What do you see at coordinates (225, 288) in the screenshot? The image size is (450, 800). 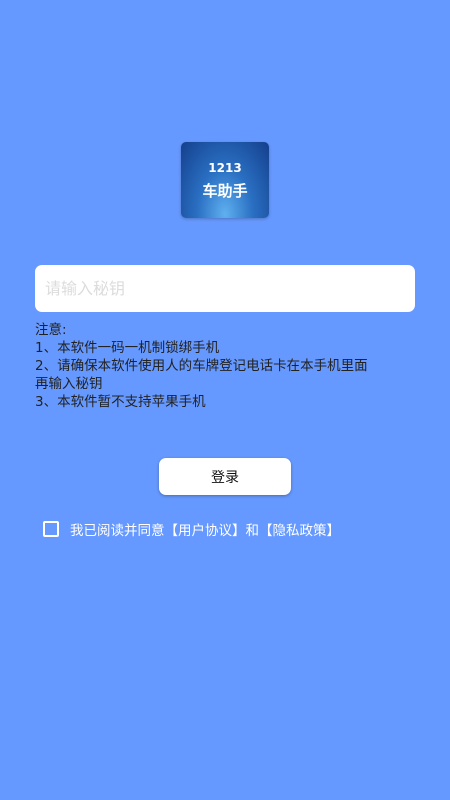 I see `secret-key-input` at bounding box center [225, 288].